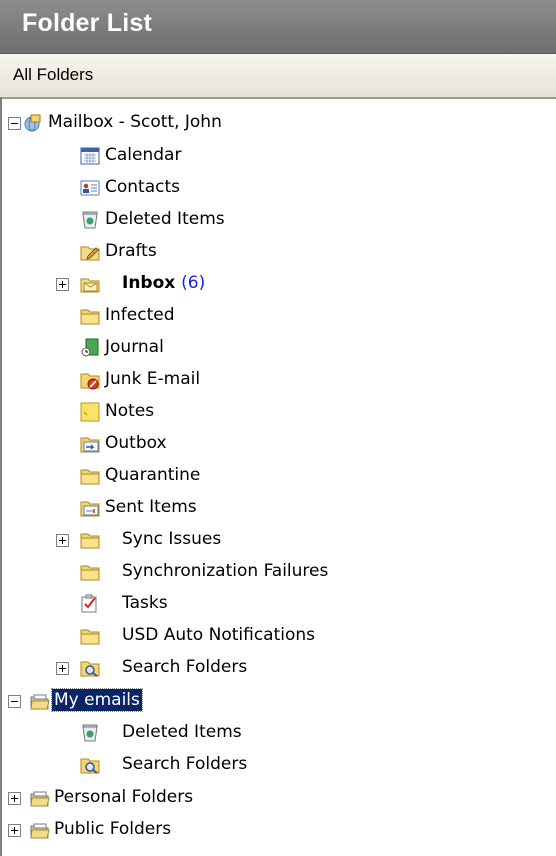 This screenshot has height=856, width=556. Describe the element at coordinates (278, 604) in the screenshot. I see `tree-item-tasks: Tasks` at that location.